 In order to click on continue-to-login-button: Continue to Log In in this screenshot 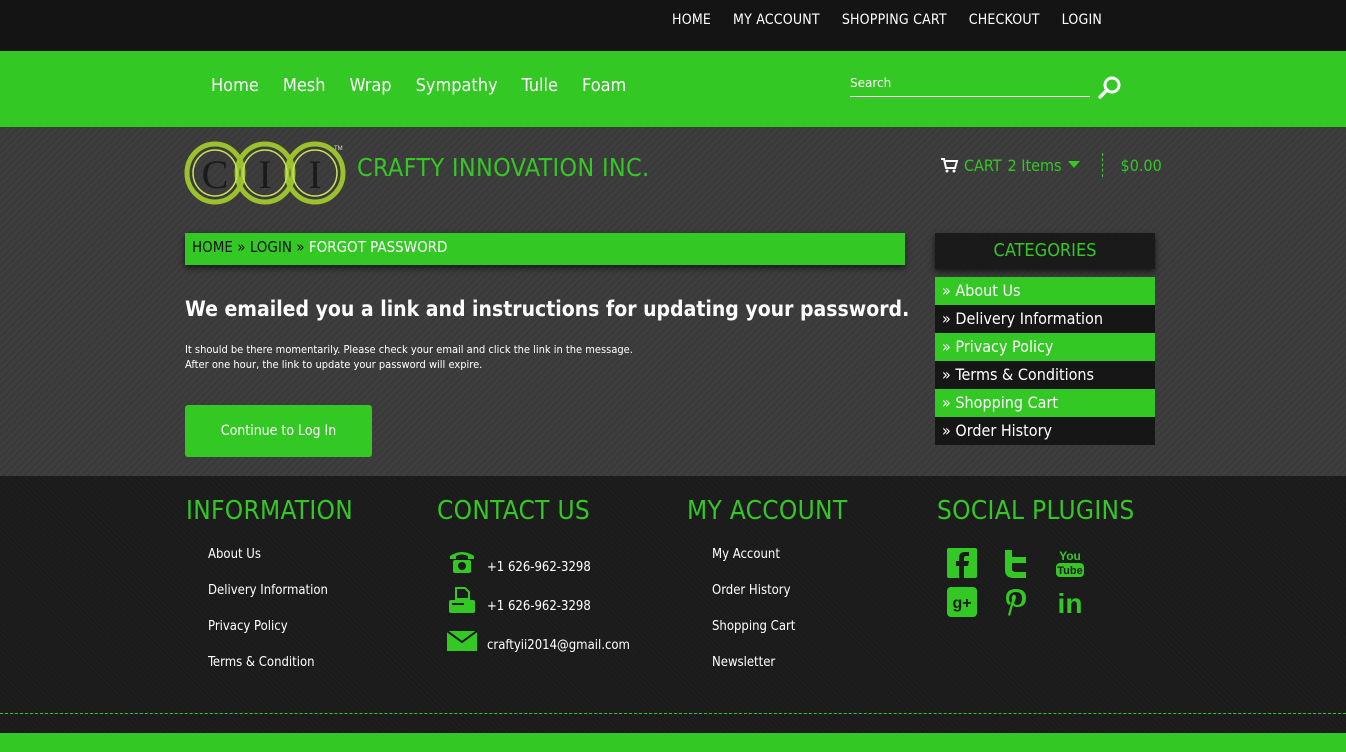, I will do `click(278, 431)`.